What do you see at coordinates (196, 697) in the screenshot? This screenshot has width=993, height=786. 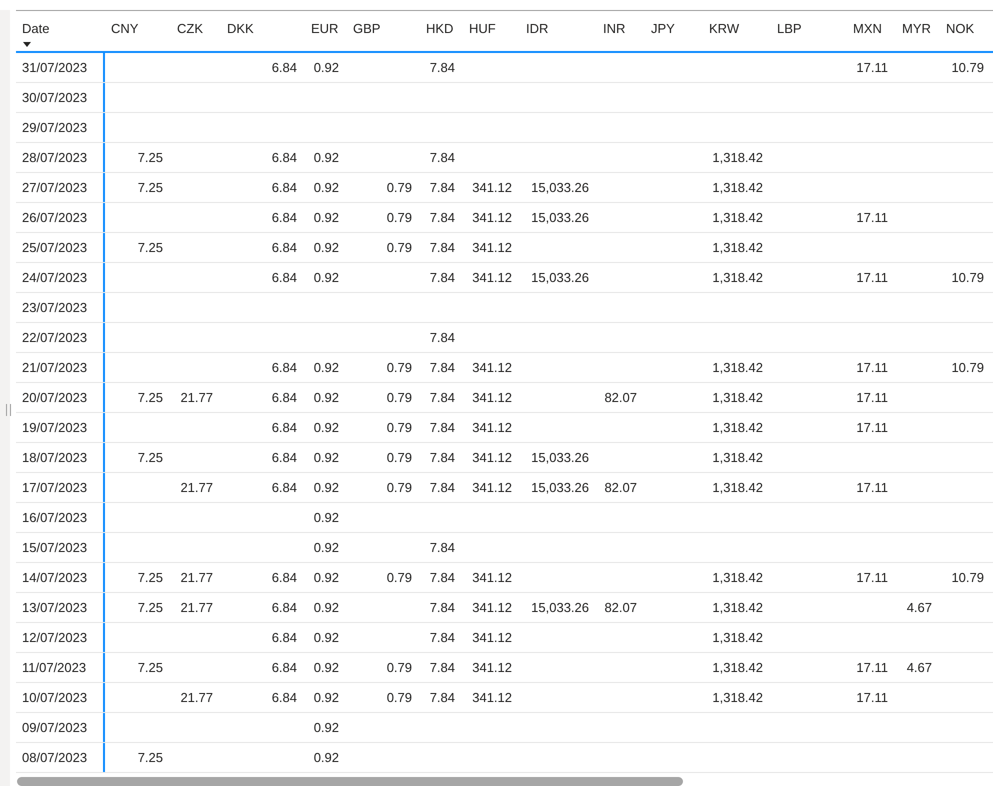 I see `table-cell-text: 21.77` at bounding box center [196, 697].